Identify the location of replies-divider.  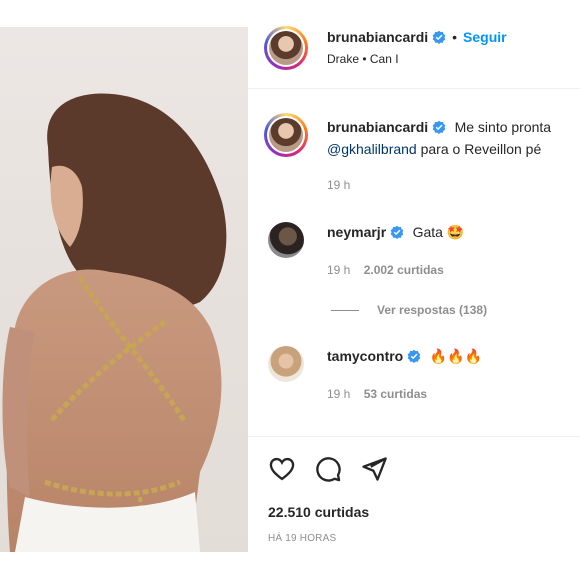
(345, 311).